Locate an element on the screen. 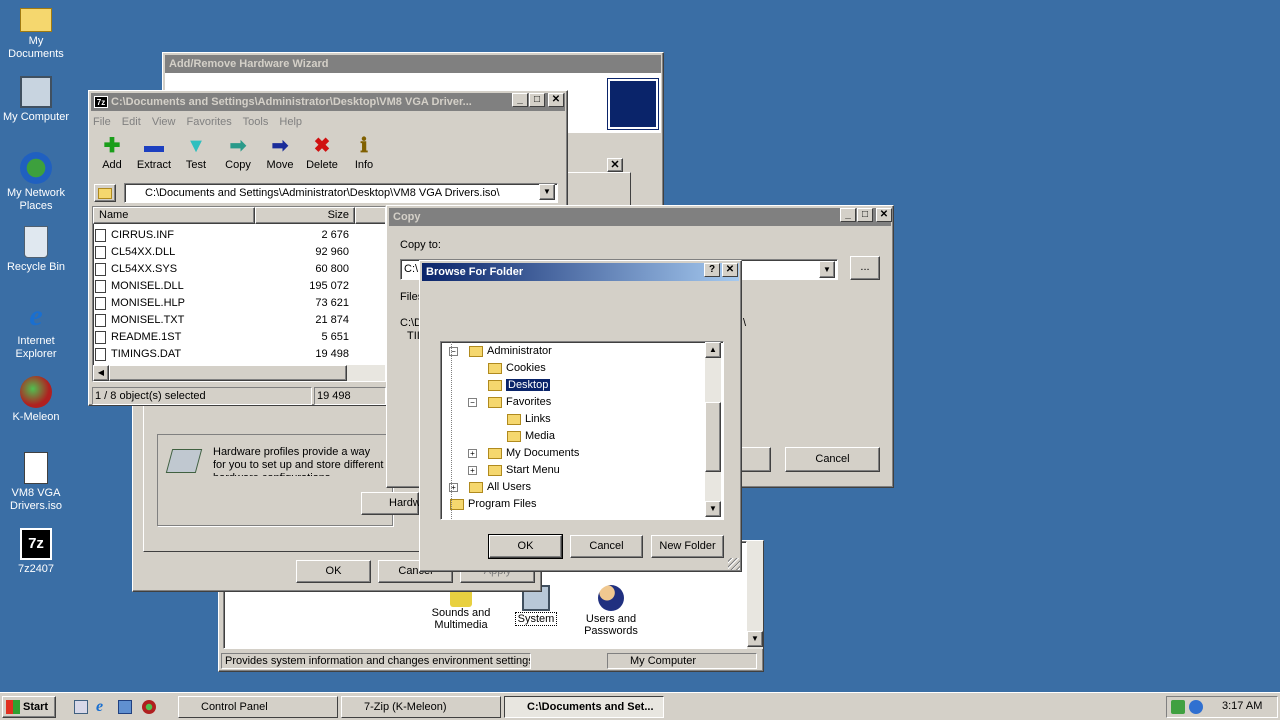 Image resolution: width=1280 pixels, height=720 pixels. up-folder-icon is located at coordinates (105, 193).